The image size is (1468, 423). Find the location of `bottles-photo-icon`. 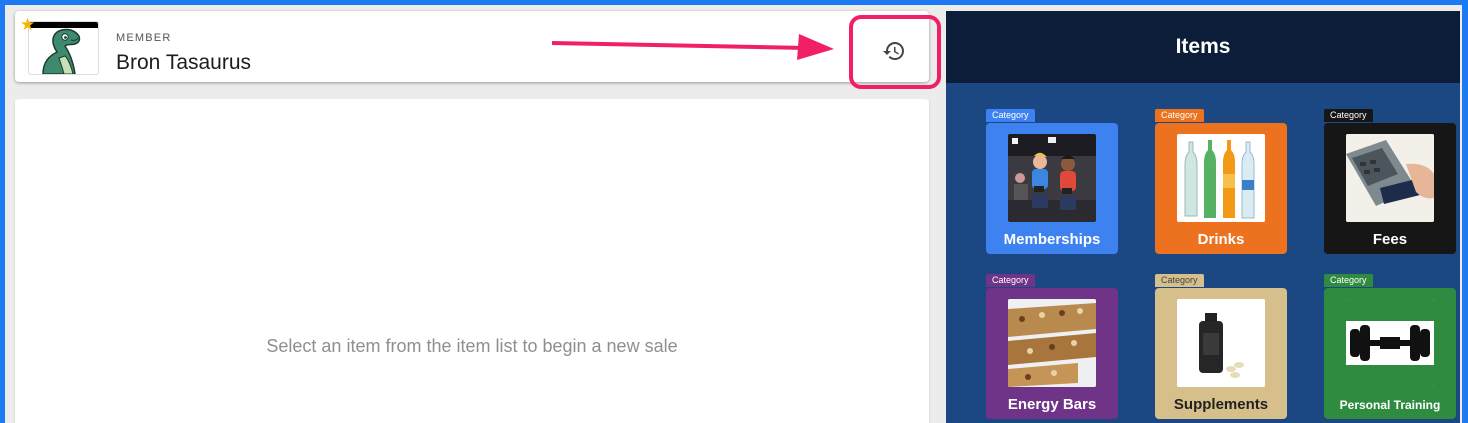

bottles-photo-icon is located at coordinates (1221, 178).